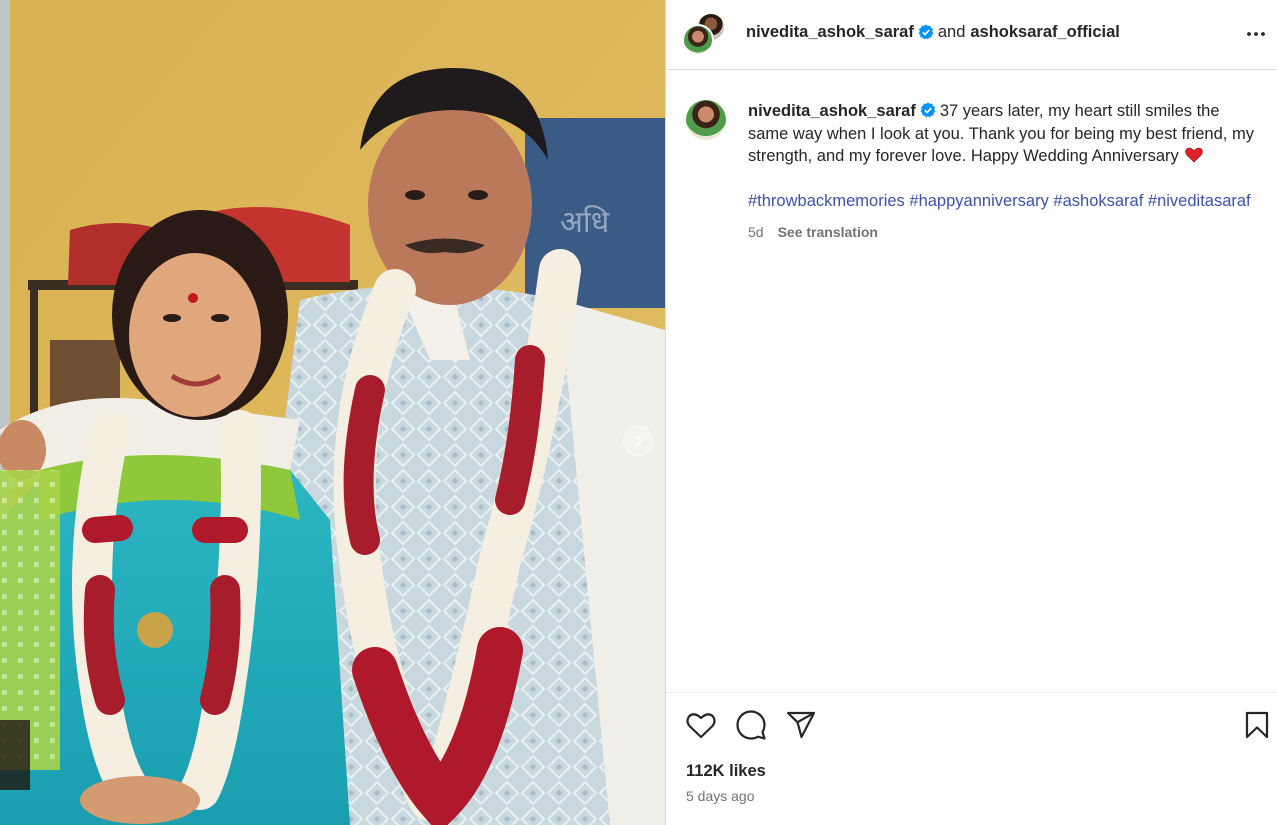 The height and width of the screenshot is (825, 1277). What do you see at coordinates (1199, 201) in the screenshot?
I see `hashtag-link: #niveditasaraf` at bounding box center [1199, 201].